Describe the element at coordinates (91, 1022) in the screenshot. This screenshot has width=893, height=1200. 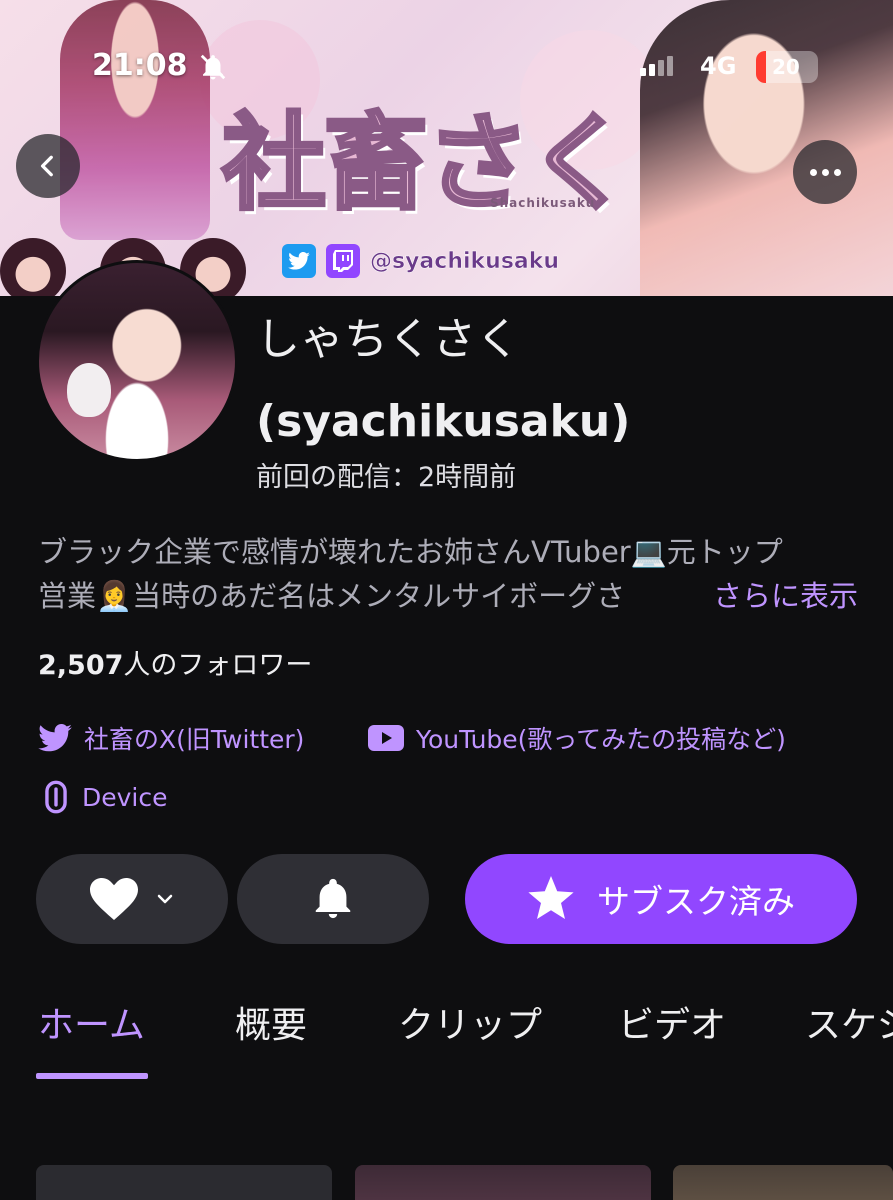
I see `tab-home: ホーム` at that location.